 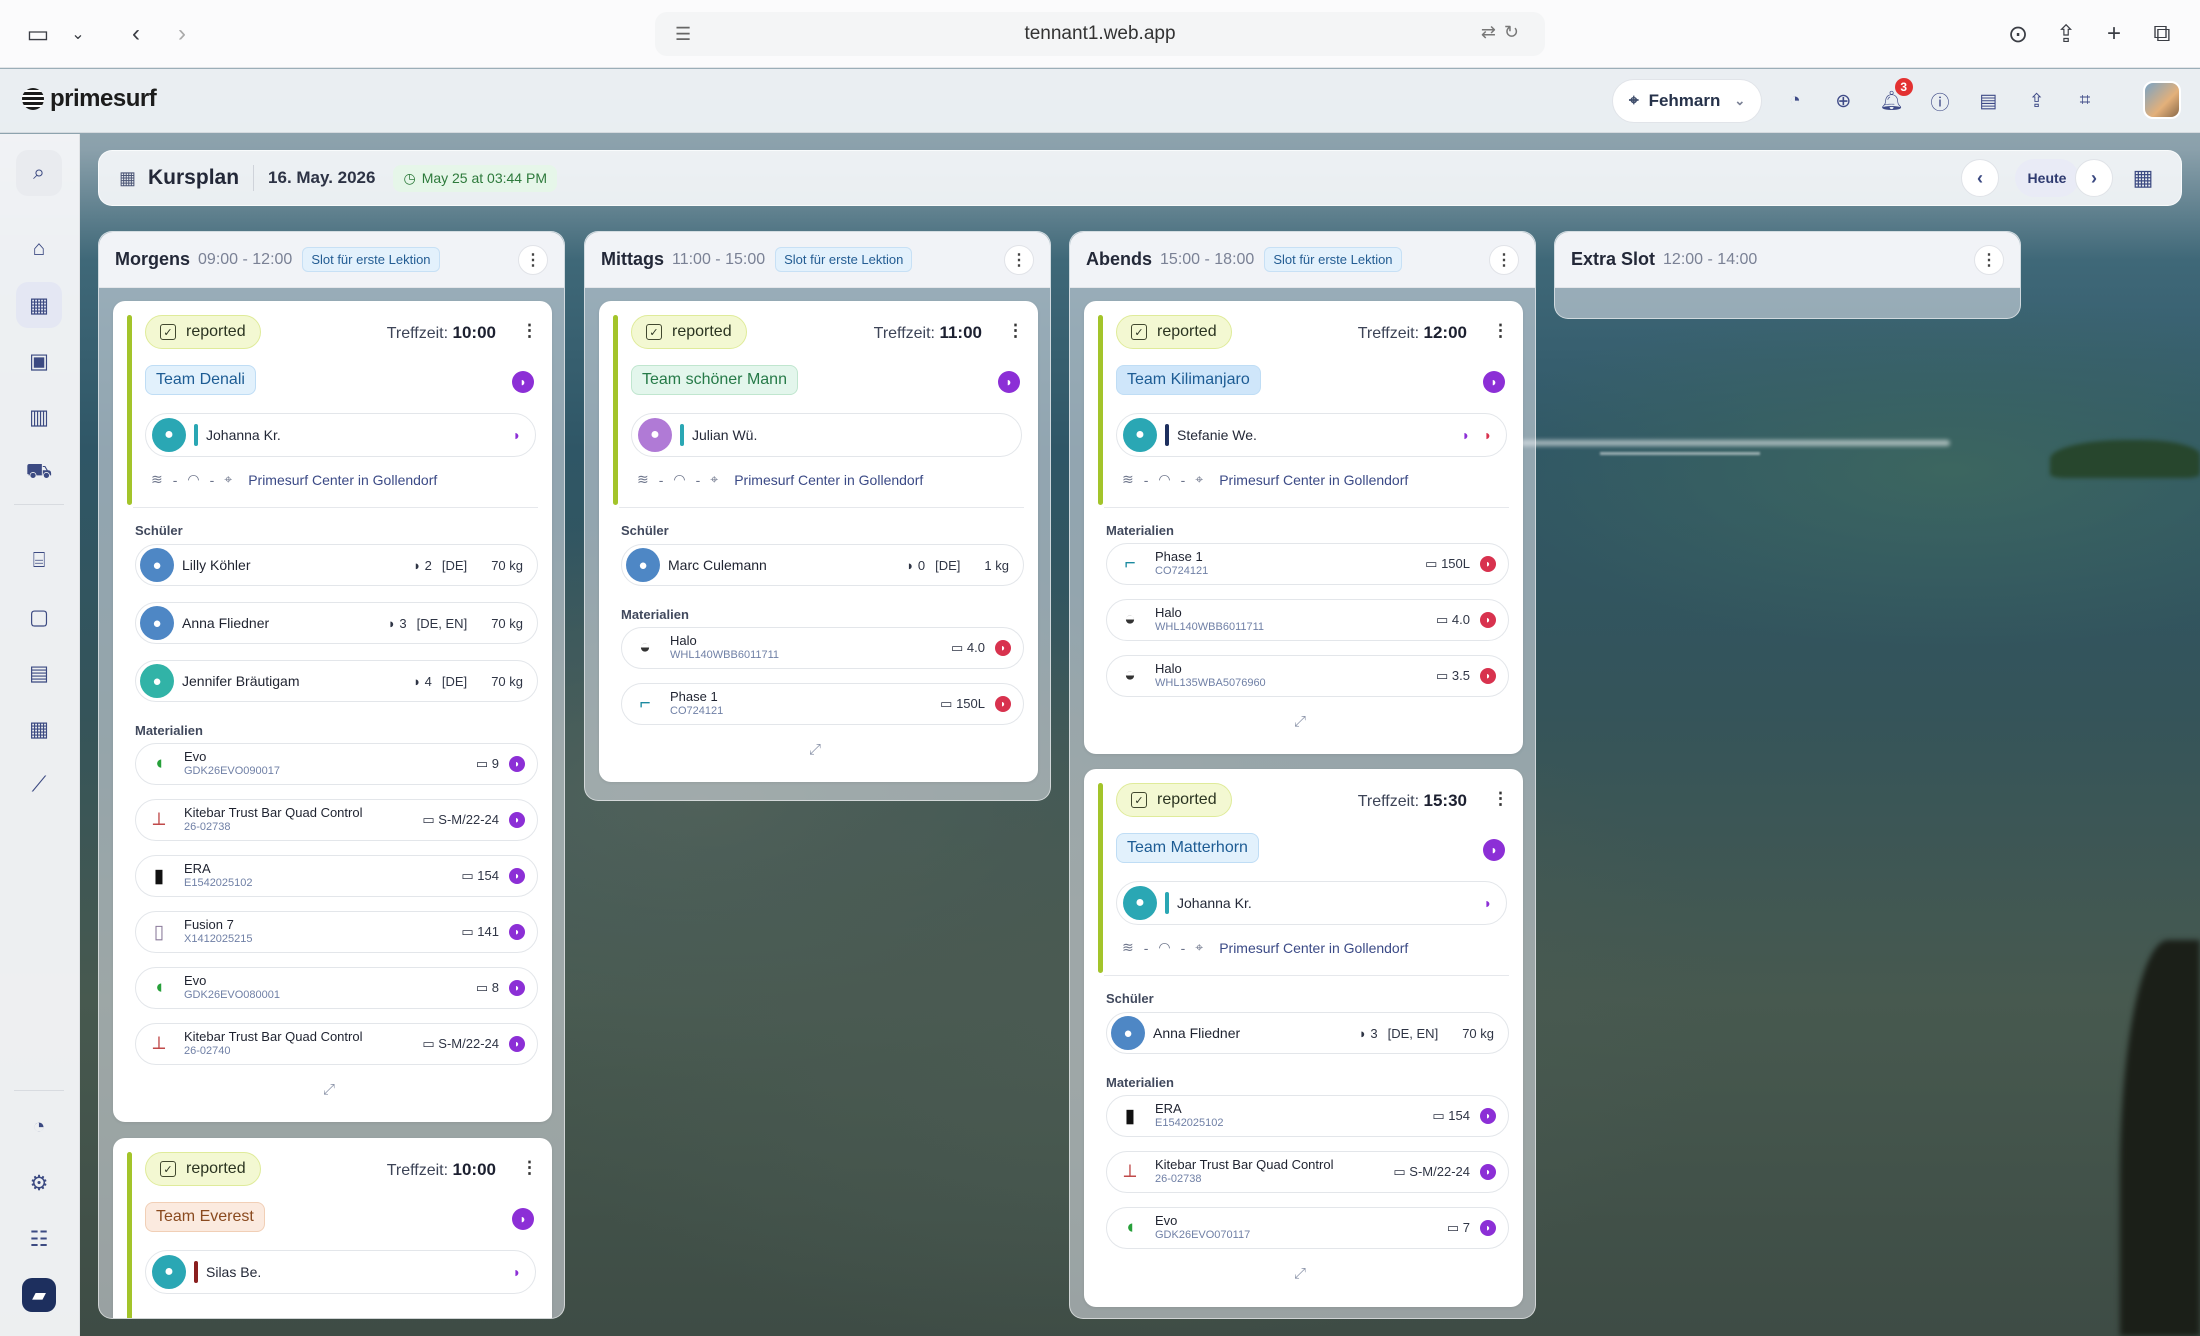 I want to click on globe-icon: ⊕, so click(x=1843, y=101).